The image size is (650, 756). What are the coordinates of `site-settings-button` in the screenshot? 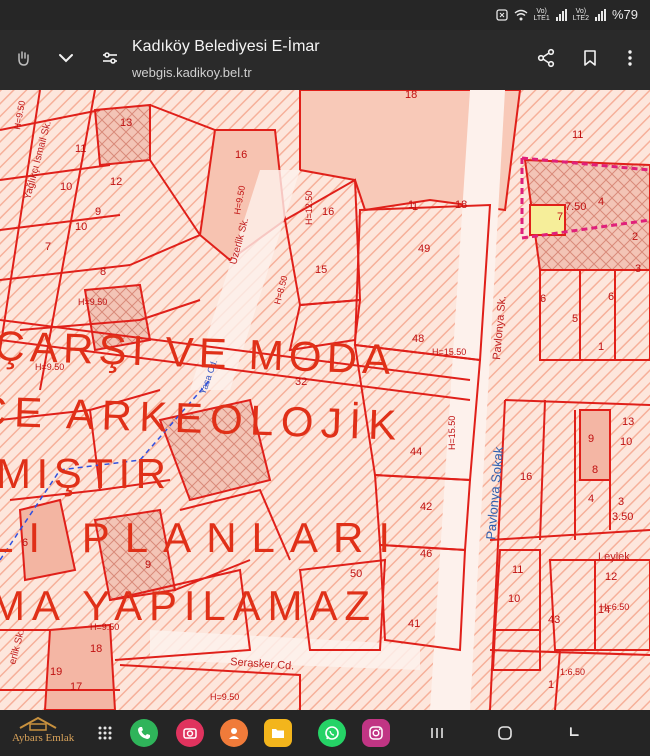 It's located at (110, 58).